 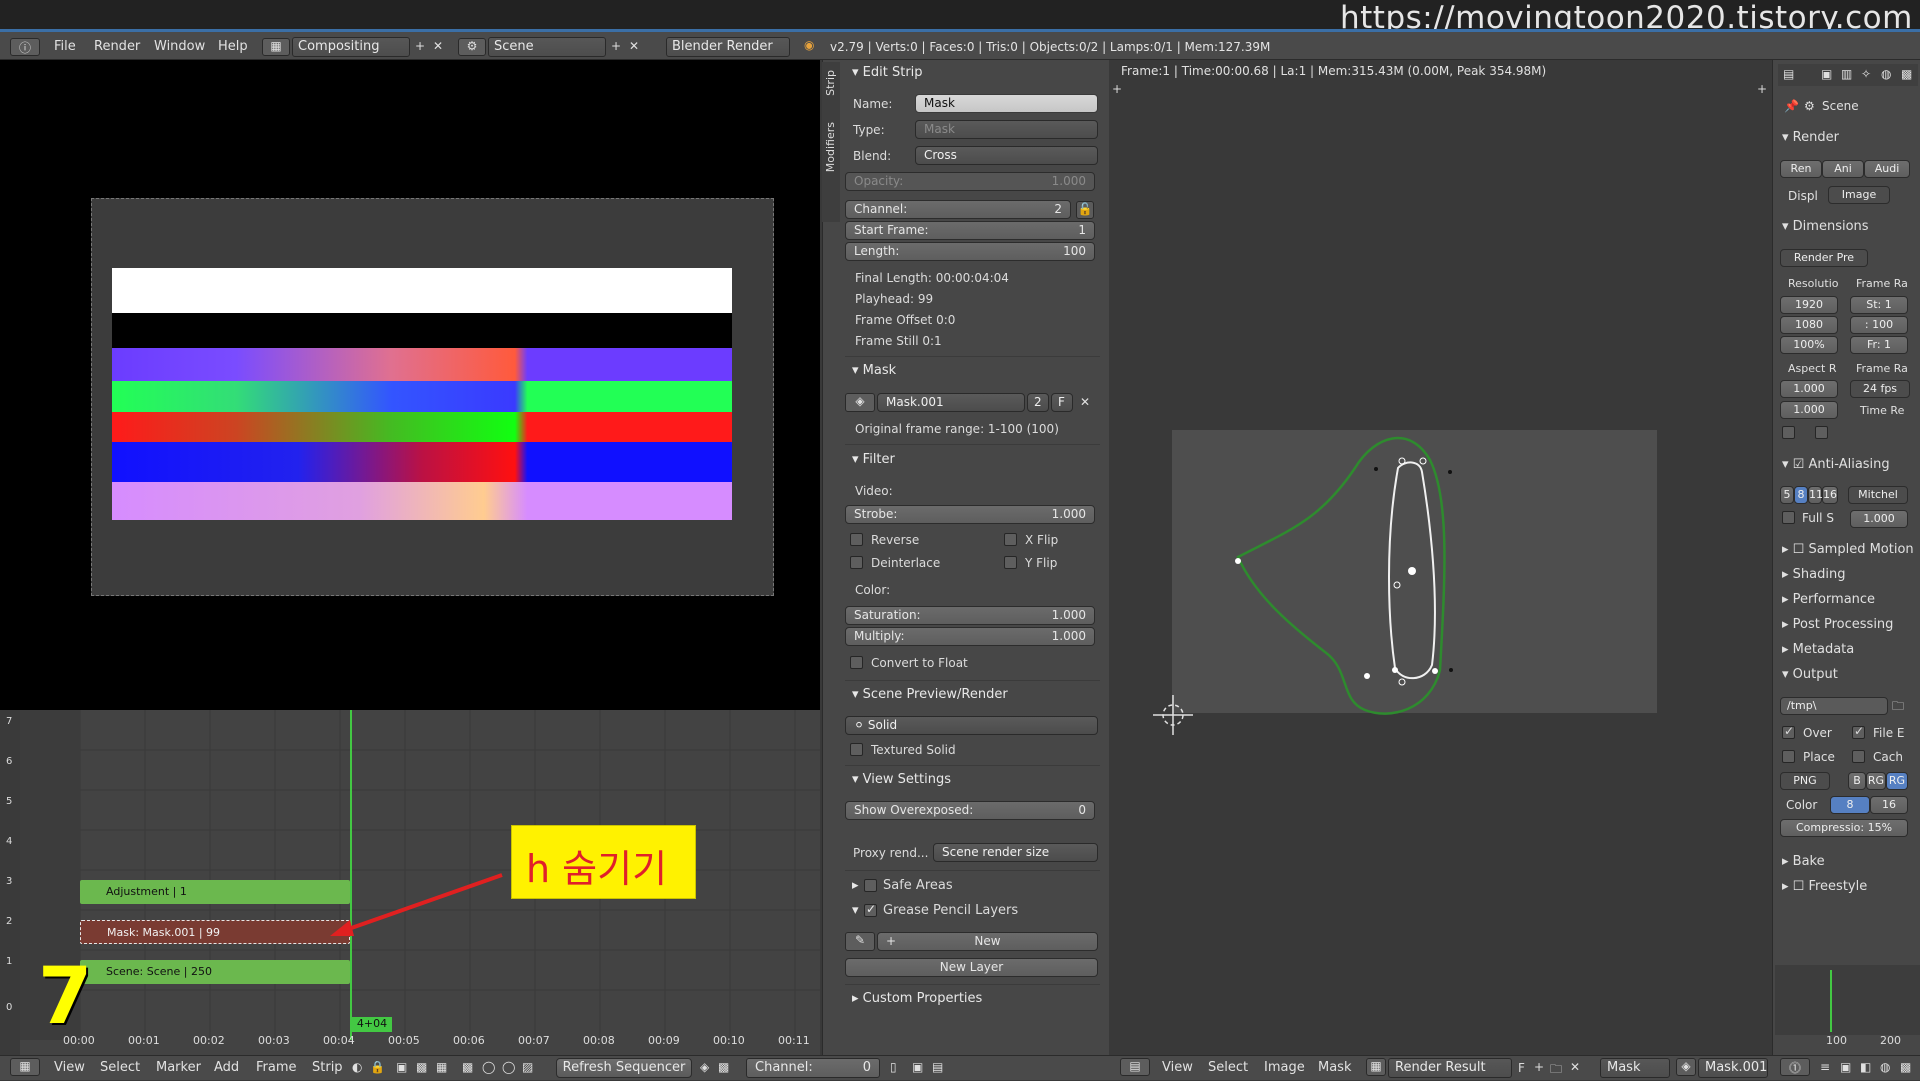 I want to click on image-editor-icon: ▤, so click(x=1135, y=1067).